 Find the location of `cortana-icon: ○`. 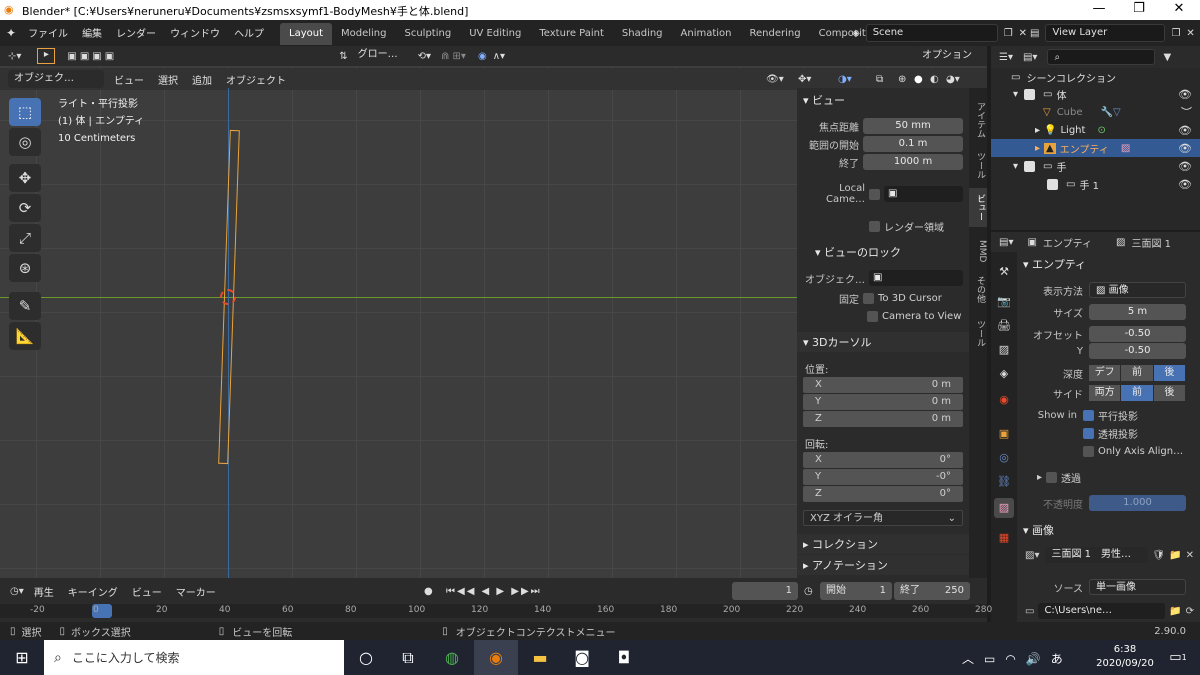

cortana-icon: ○ is located at coordinates (366, 657).